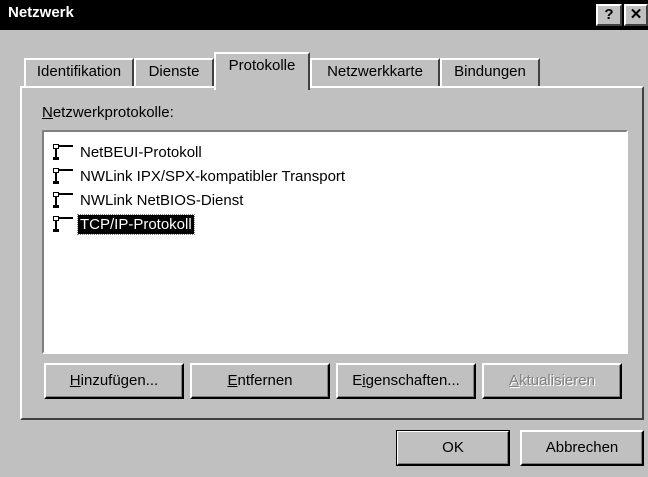  I want to click on properties-label-pre: E, so click(357, 380).